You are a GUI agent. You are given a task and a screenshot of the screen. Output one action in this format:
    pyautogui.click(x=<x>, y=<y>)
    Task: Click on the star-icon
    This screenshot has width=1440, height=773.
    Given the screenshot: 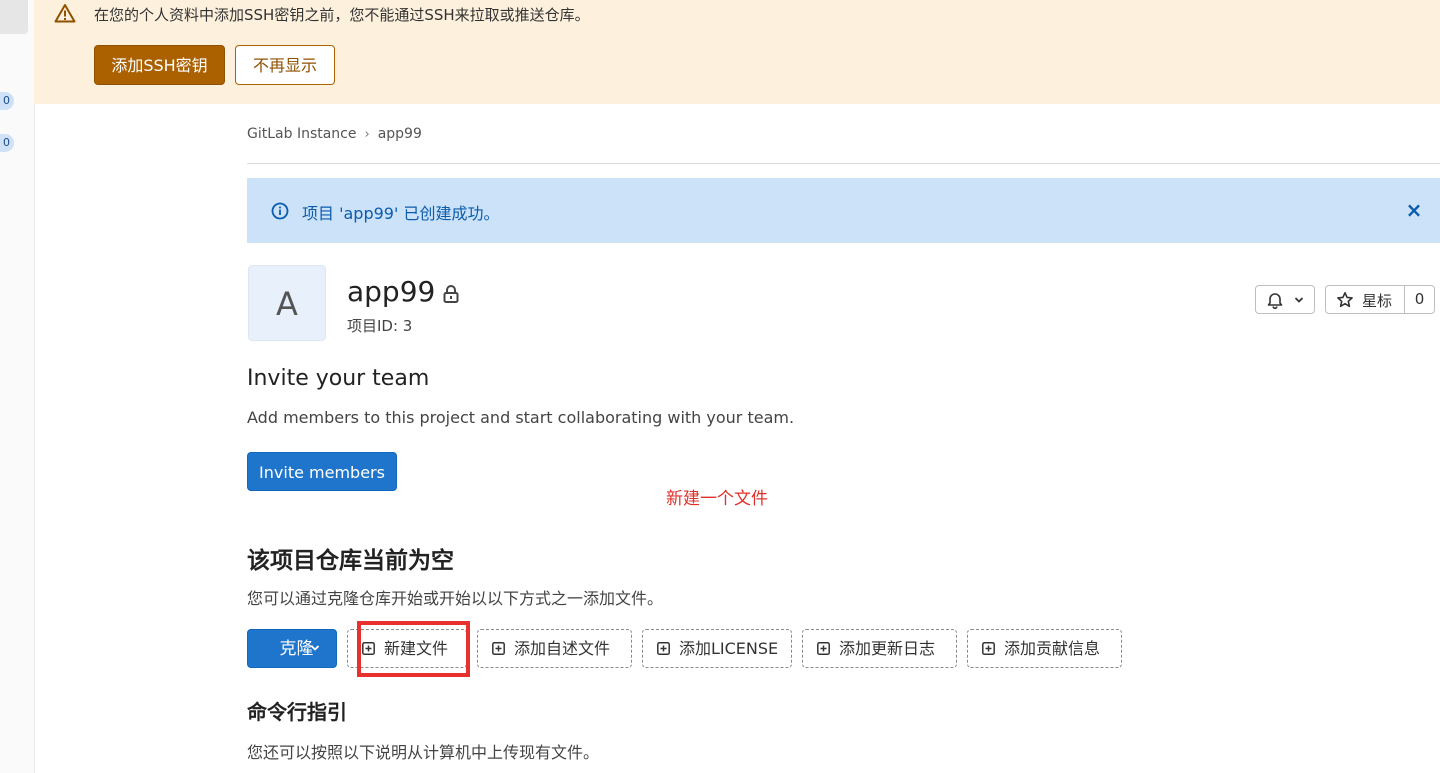 What is the action you would take?
    pyautogui.click(x=1345, y=300)
    